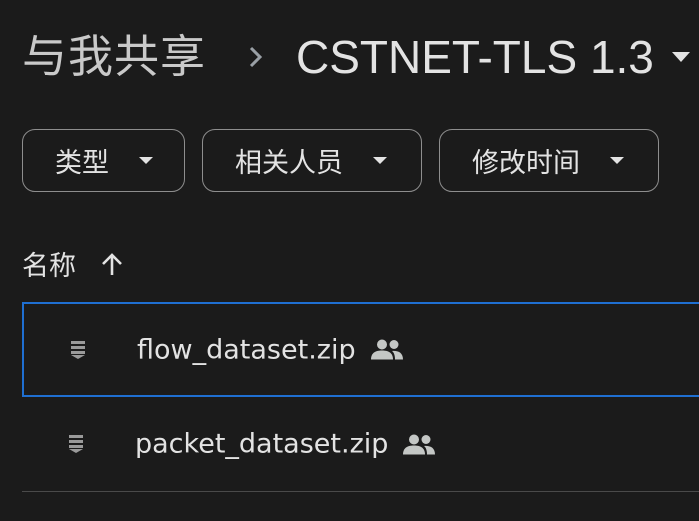 The width and height of the screenshot is (699, 521). I want to click on filter-chips: 类型 相关人员 修改时间, so click(349, 160).